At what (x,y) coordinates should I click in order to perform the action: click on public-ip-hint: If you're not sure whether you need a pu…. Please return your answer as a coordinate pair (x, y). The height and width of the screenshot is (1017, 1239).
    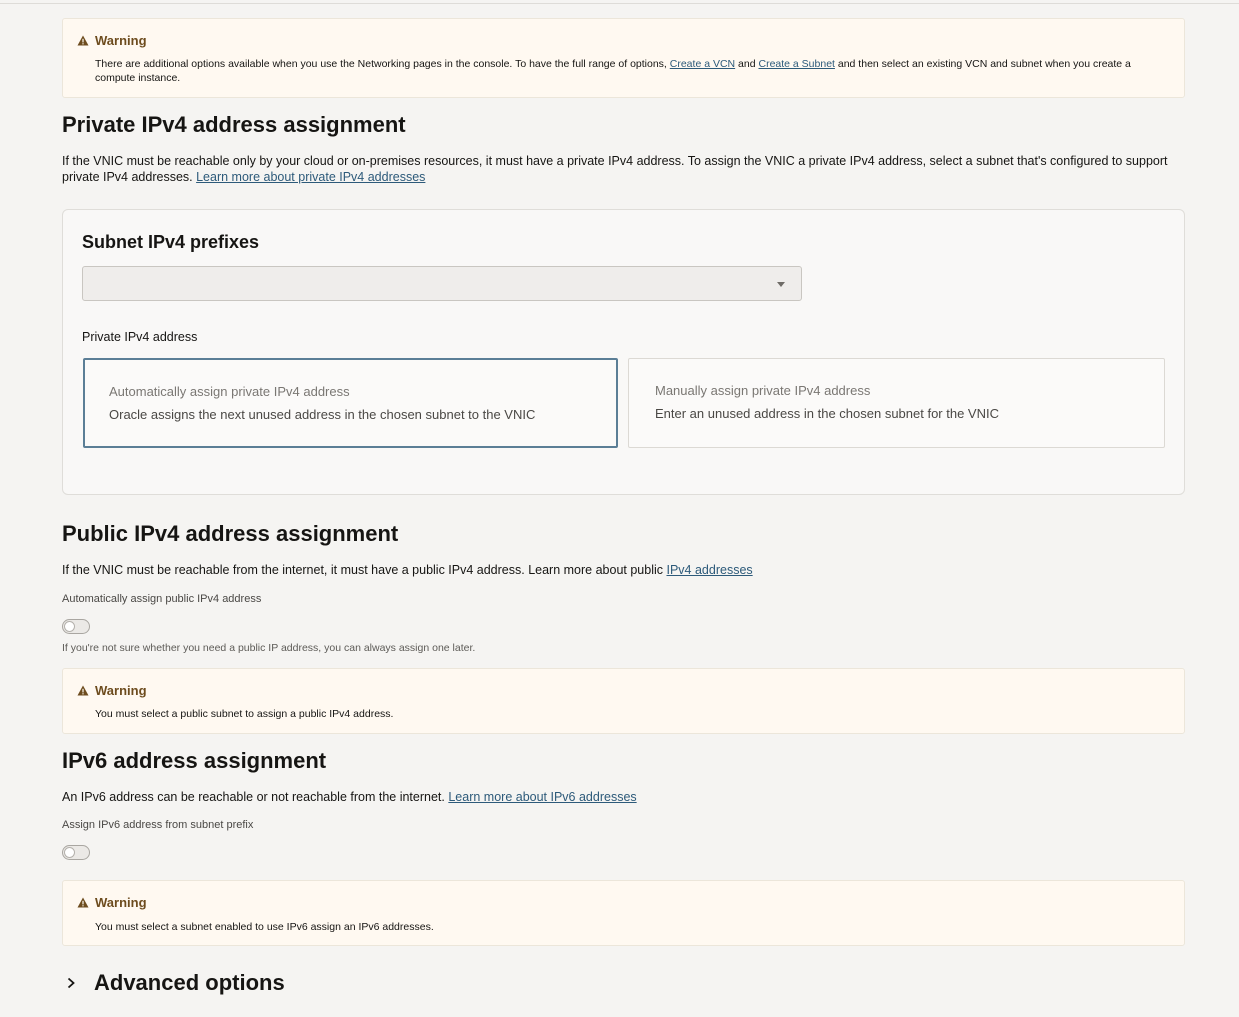
    Looking at the image, I should click on (269, 648).